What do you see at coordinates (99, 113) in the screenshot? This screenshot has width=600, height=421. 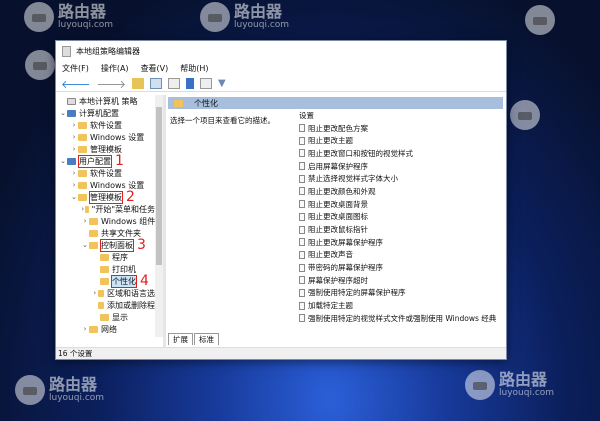 I see `tree-item-label: 计算机配置` at bounding box center [99, 113].